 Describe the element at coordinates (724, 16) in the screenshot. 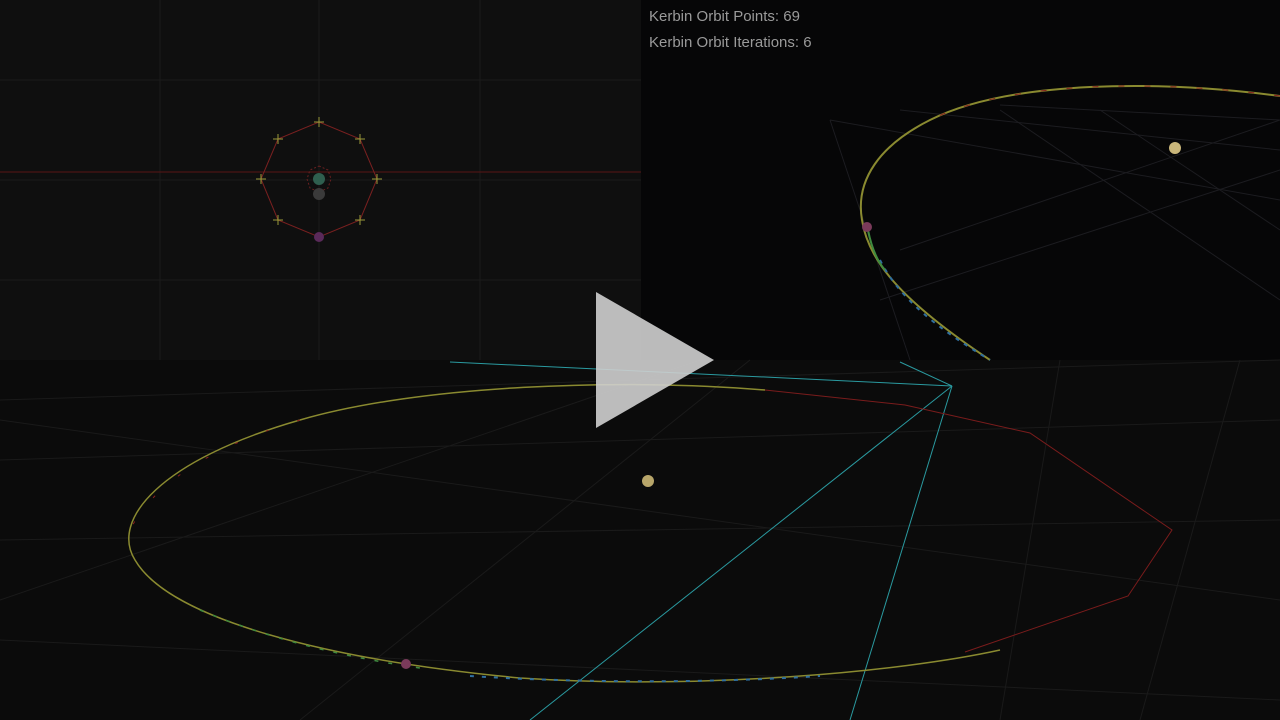

I see `orbit-points-label: Kerbin Orbit Points: 69` at that location.